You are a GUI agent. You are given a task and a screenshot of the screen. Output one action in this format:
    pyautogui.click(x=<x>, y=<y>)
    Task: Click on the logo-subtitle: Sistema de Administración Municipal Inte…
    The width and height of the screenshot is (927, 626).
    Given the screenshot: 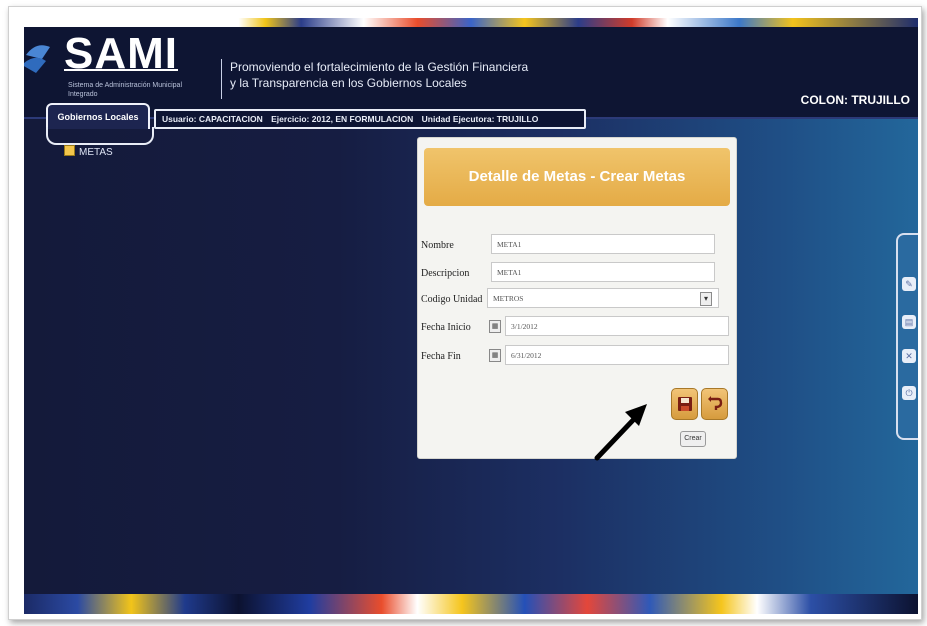 What is the action you would take?
    pyautogui.click(x=125, y=90)
    